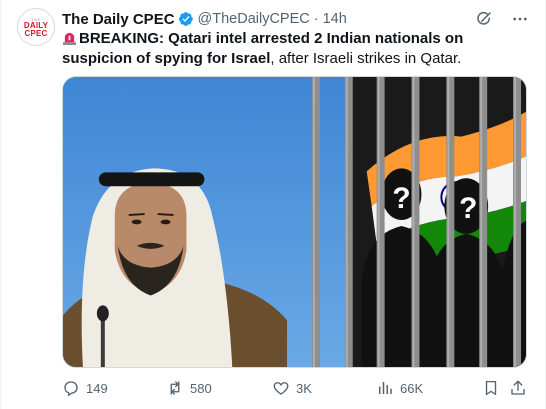  Describe the element at coordinates (520, 19) in the screenshot. I see `more-icon` at that location.